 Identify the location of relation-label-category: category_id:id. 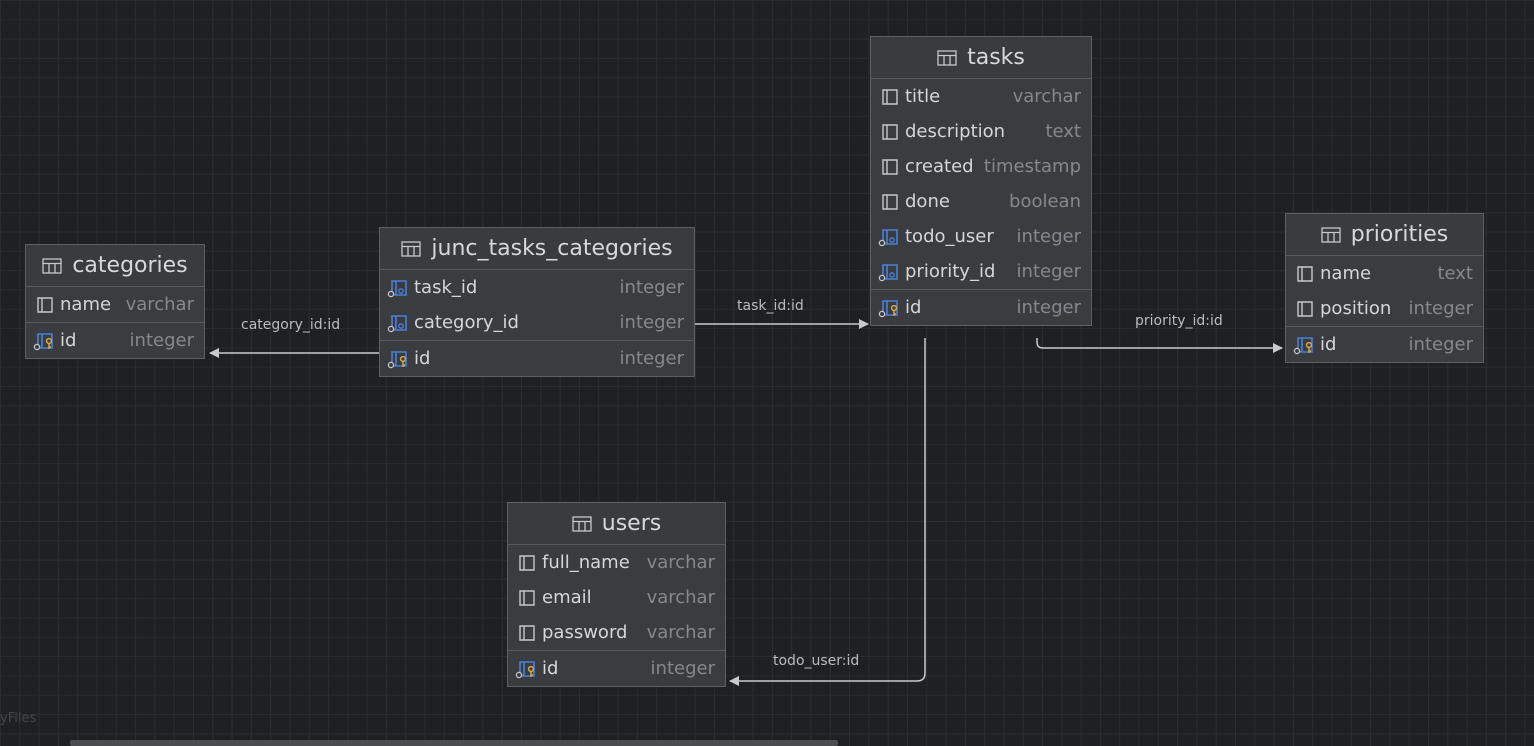
(291, 325).